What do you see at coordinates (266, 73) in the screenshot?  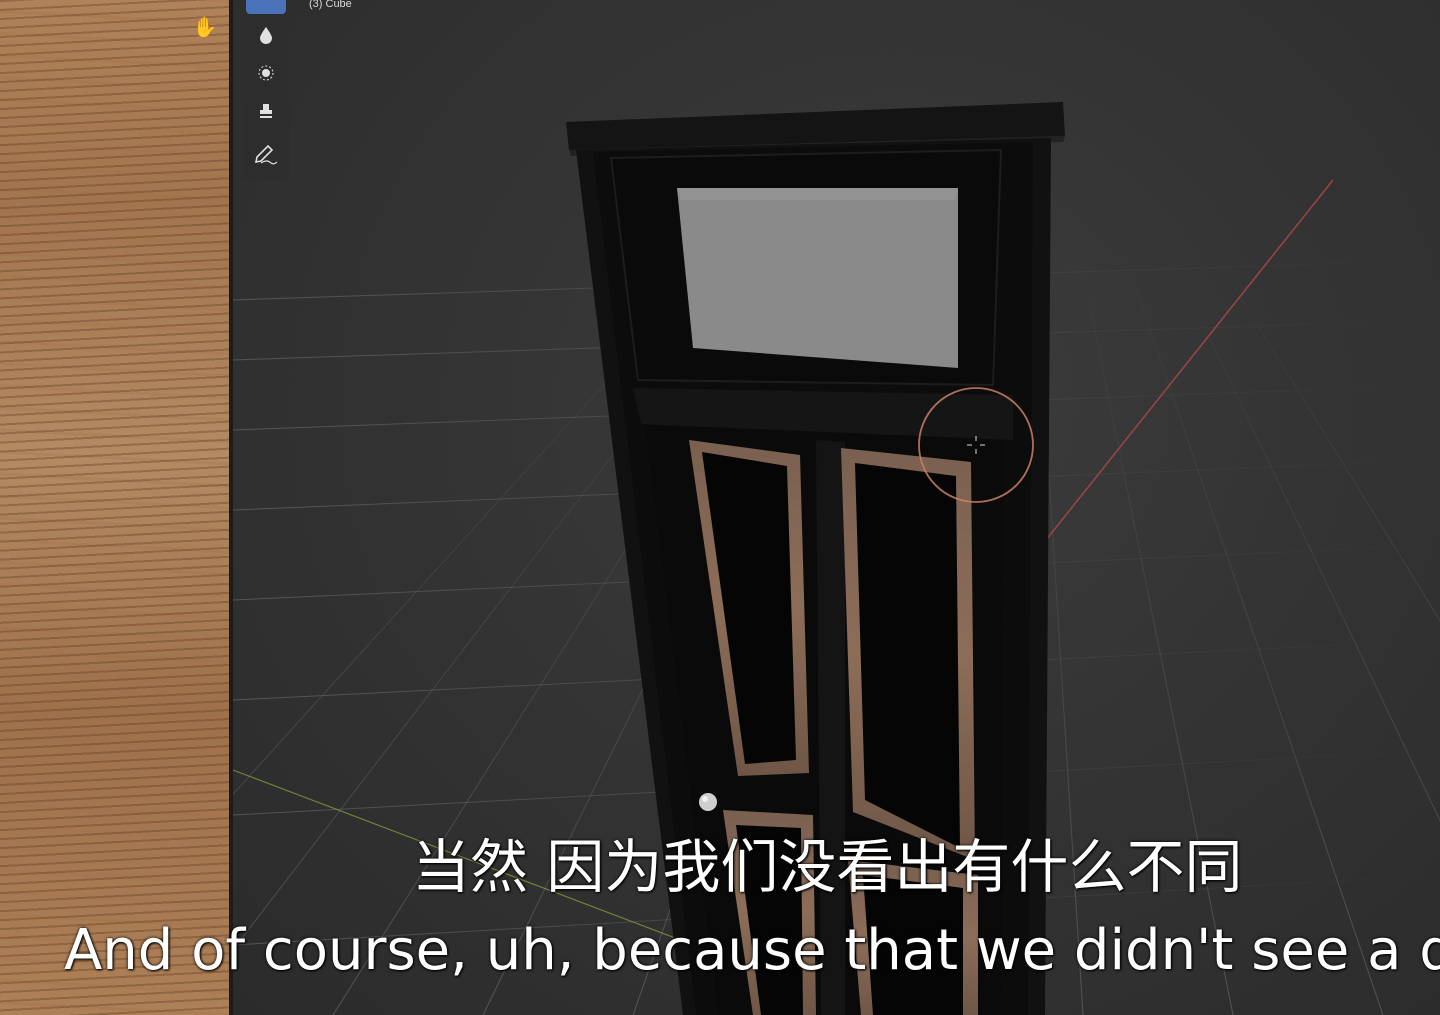 I see `dot-icon` at bounding box center [266, 73].